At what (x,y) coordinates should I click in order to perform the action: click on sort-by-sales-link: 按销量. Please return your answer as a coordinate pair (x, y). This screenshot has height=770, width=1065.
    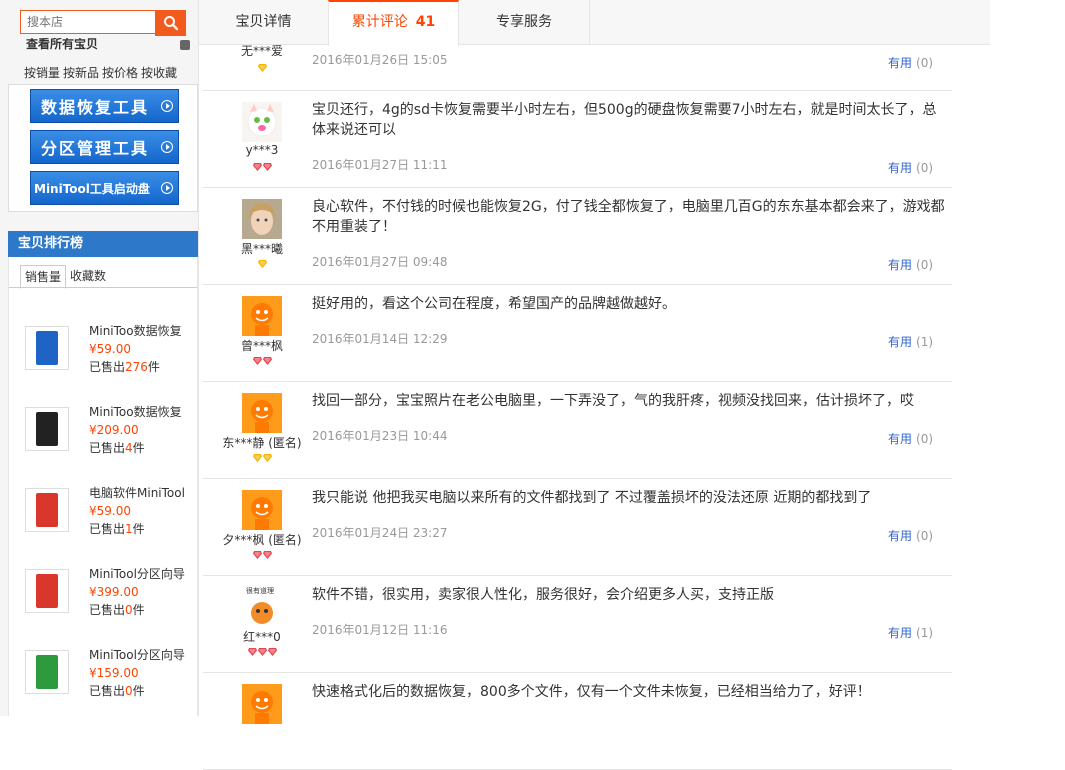
    Looking at the image, I should click on (42, 73).